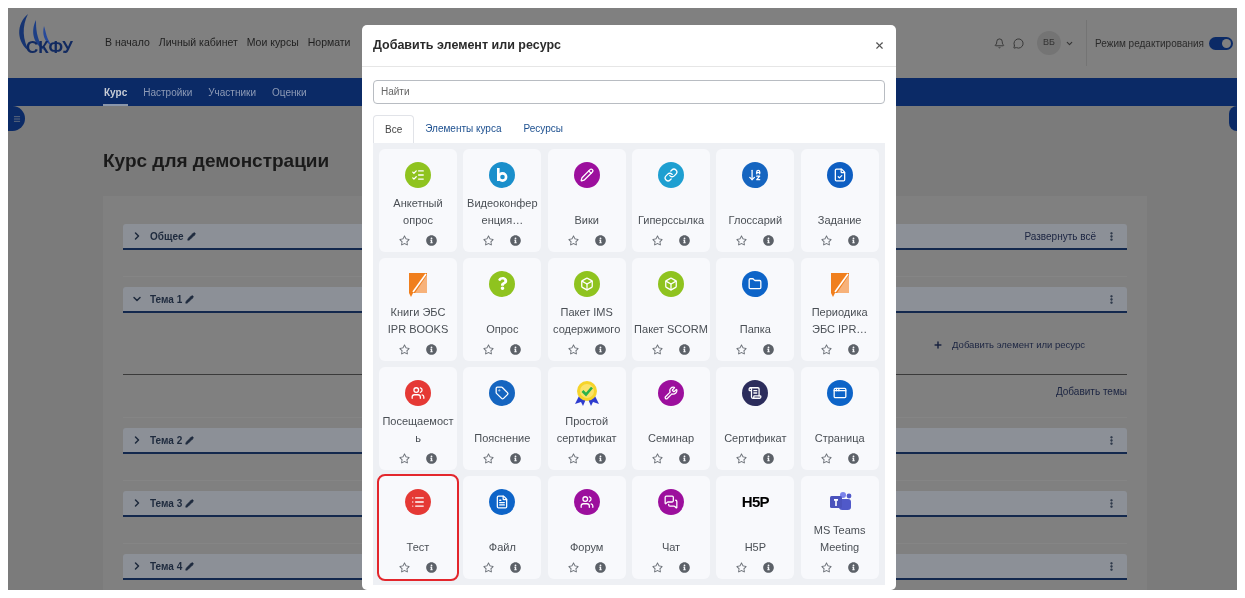 The width and height of the screenshot is (1245, 598). Describe the element at coordinates (671, 438) in the screenshot. I see `activity-name: Семинар` at that location.